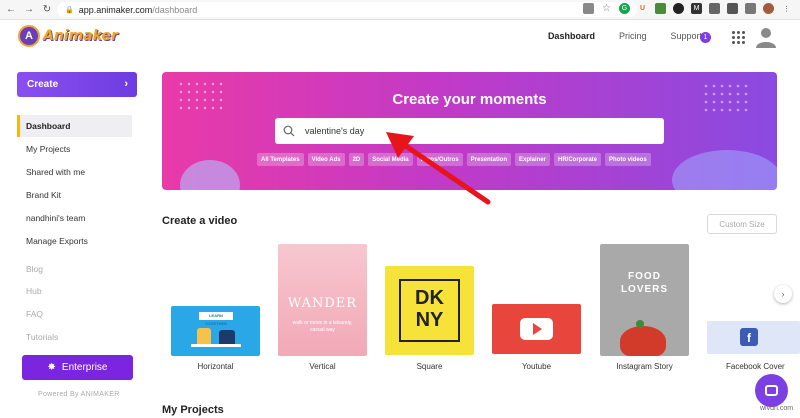  I want to click on thumb-caption: WANDER, so click(322, 303).